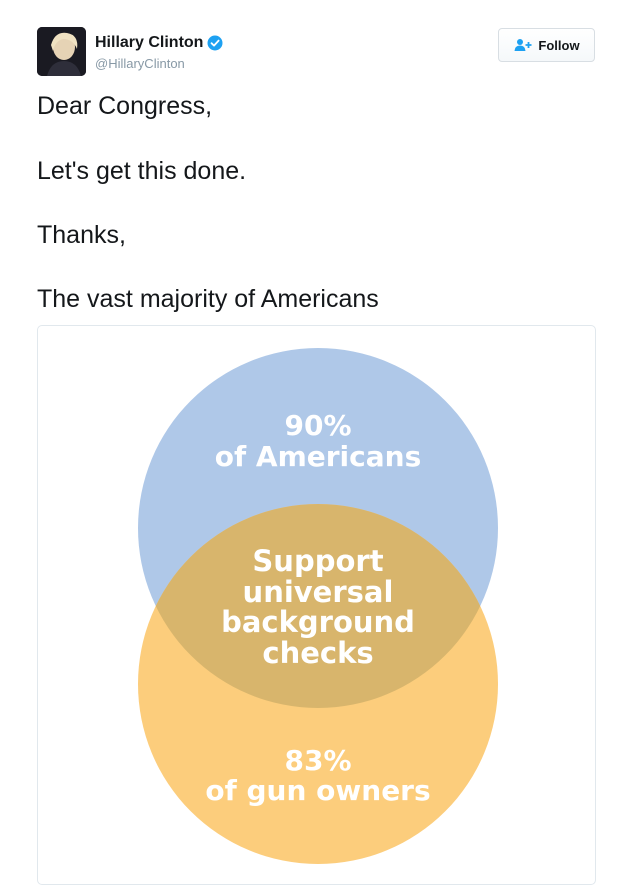 This screenshot has width=634, height=891. I want to click on profile-photo, so click(61, 51).